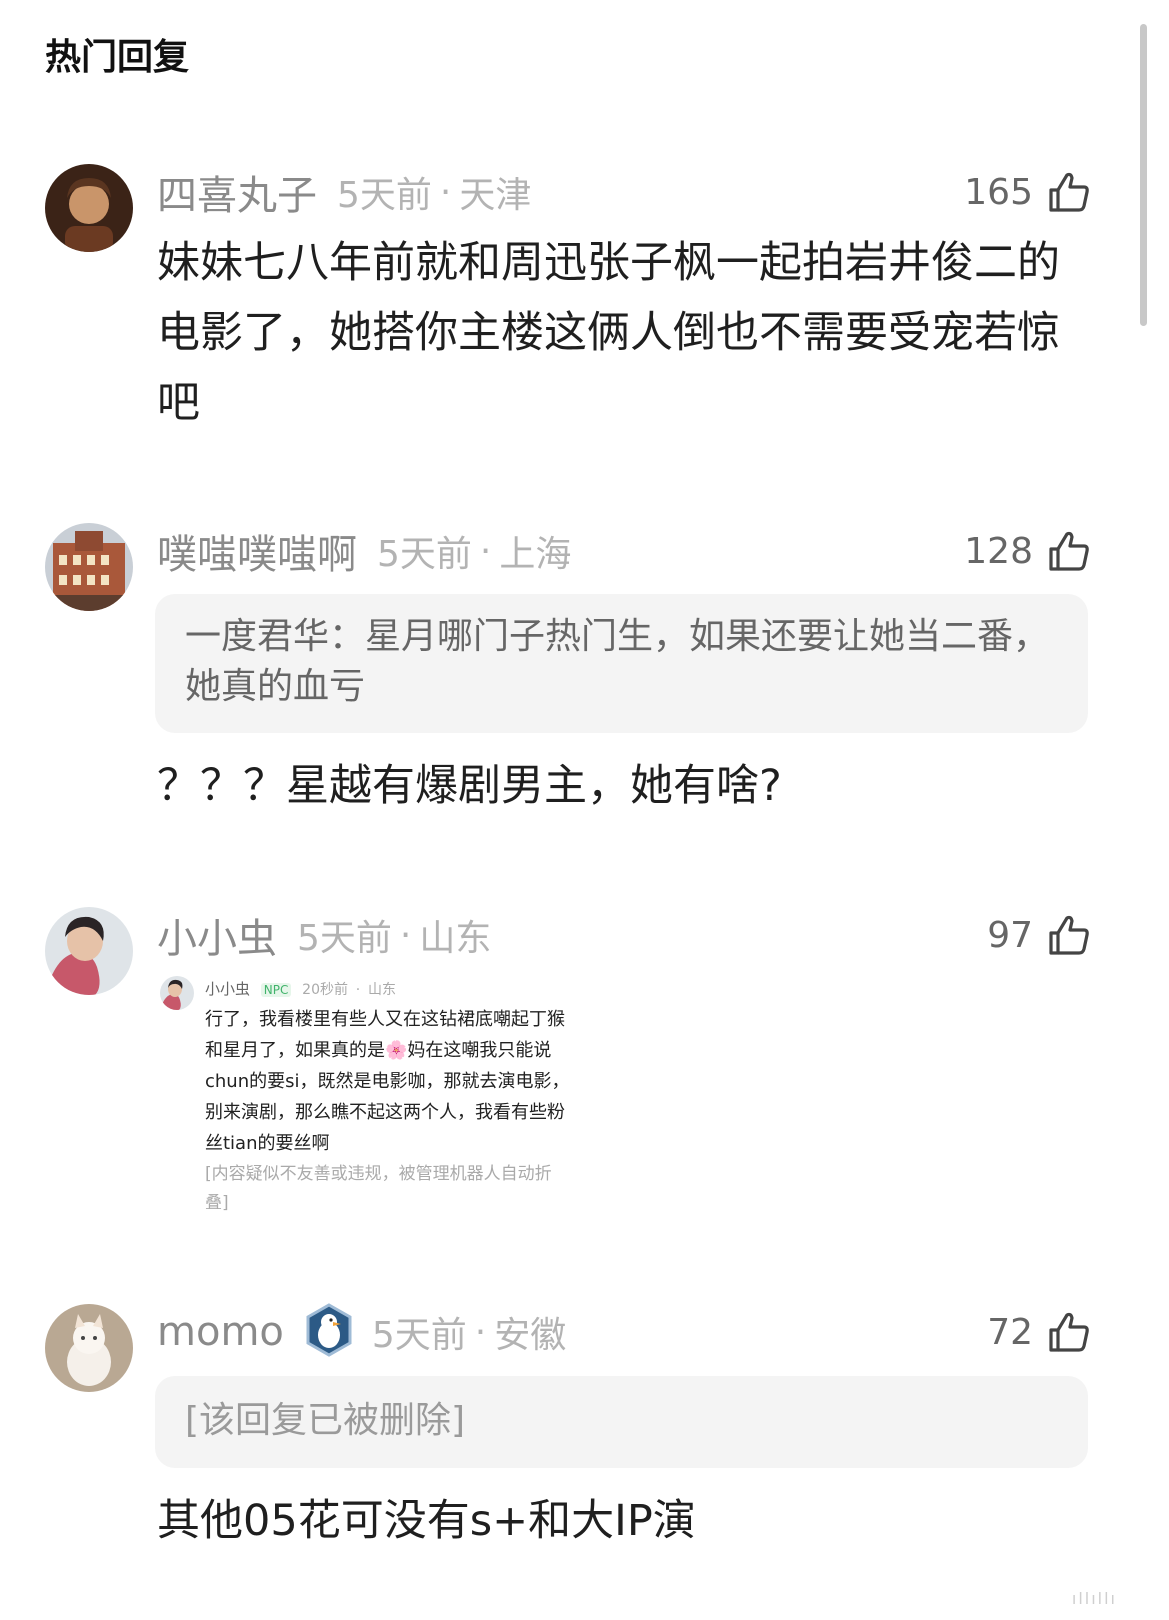 This screenshot has width=1169, height=1620. I want to click on comment-location: 天津, so click(495, 195).